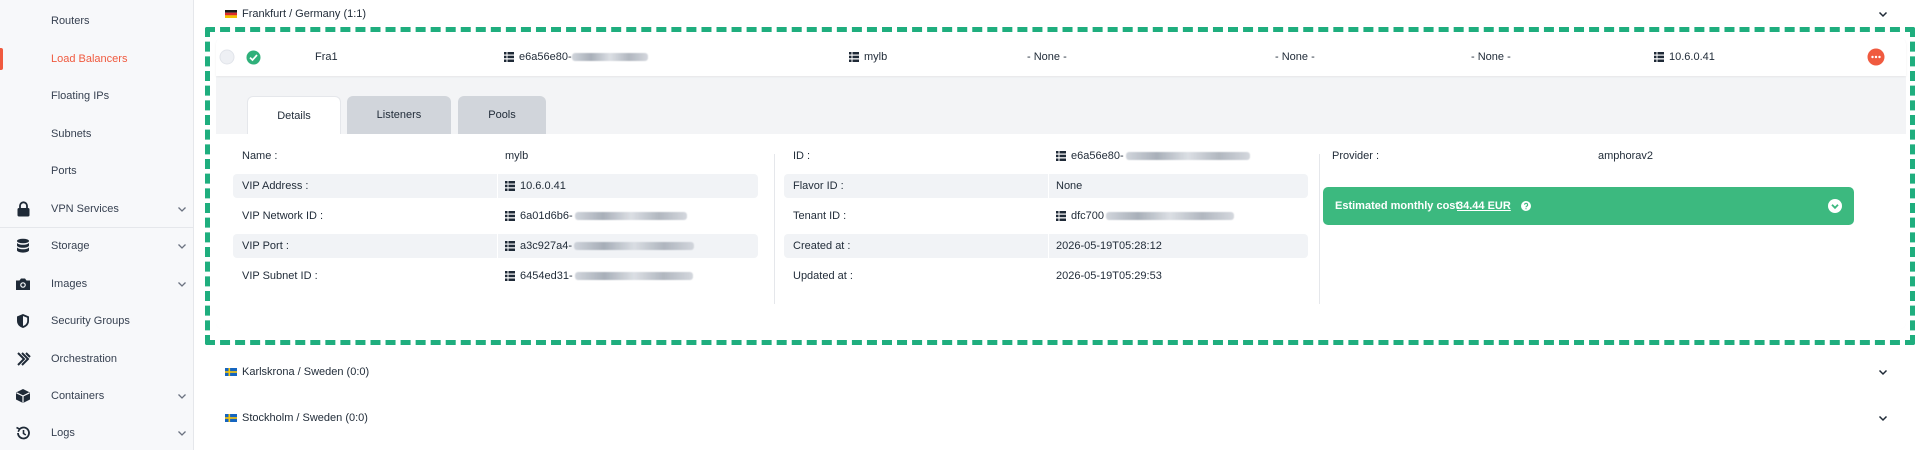 Image resolution: width=1920 pixels, height=450 pixels. Describe the element at coordinates (23, 359) in the screenshot. I see `orchestration-icon` at that location.